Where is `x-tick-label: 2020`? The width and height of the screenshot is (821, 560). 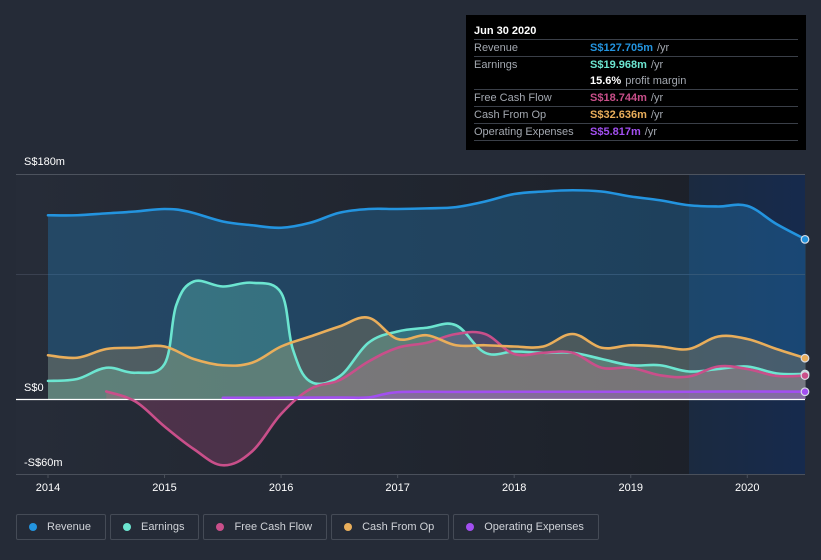
x-tick-label: 2020 is located at coordinates (747, 488).